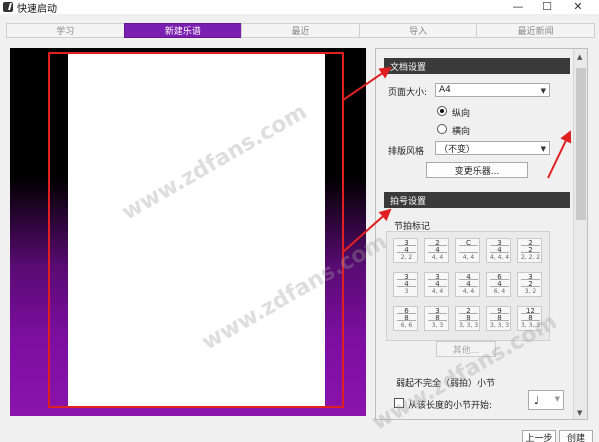  What do you see at coordinates (367, 83) in the screenshot?
I see `arrow-to-doc-settings` at bounding box center [367, 83].